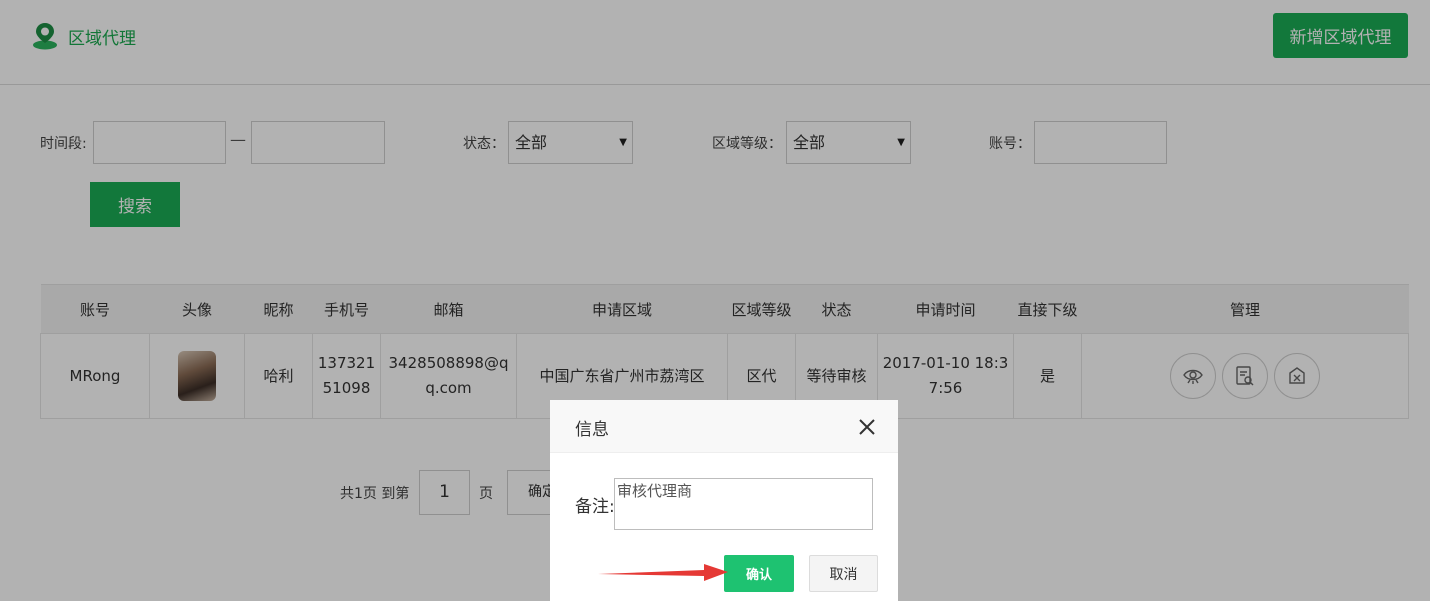 The image size is (1430, 601). Describe the element at coordinates (595, 507) in the screenshot. I see `remark-label: 备注:` at that location.